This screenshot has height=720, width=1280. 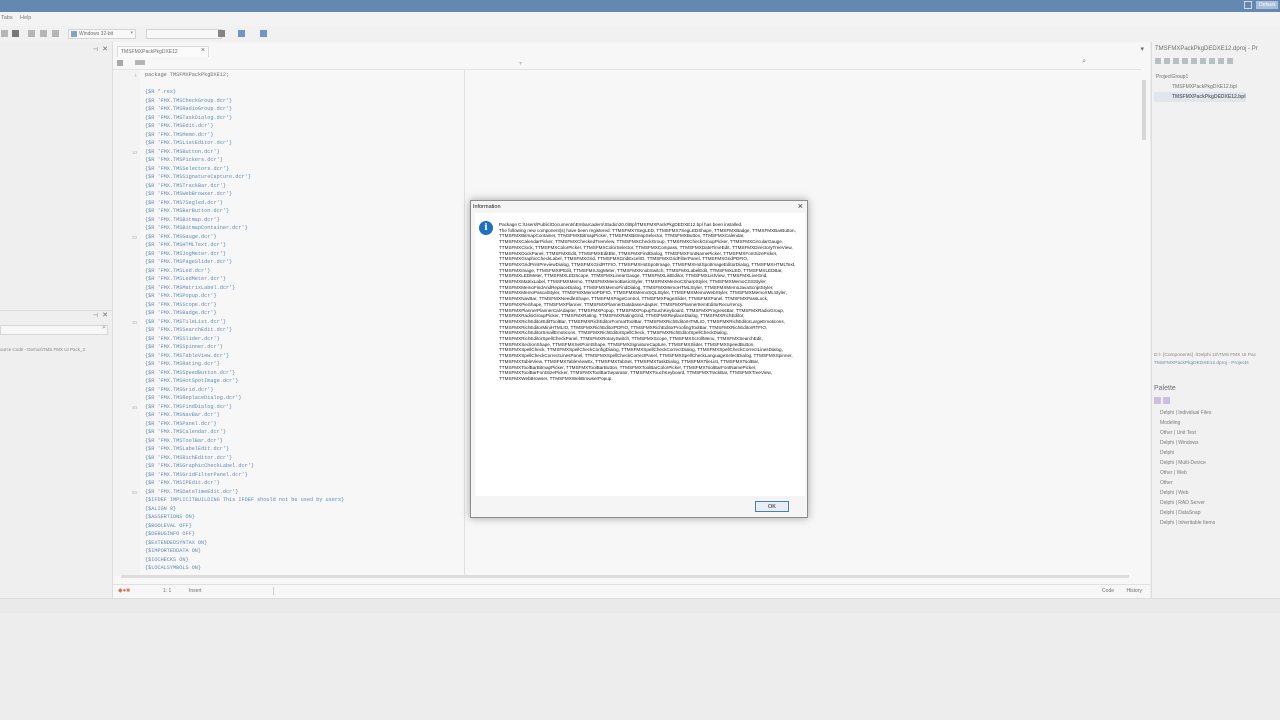 What do you see at coordinates (1230, 61) in the screenshot?
I see `menu-icon` at bounding box center [1230, 61].